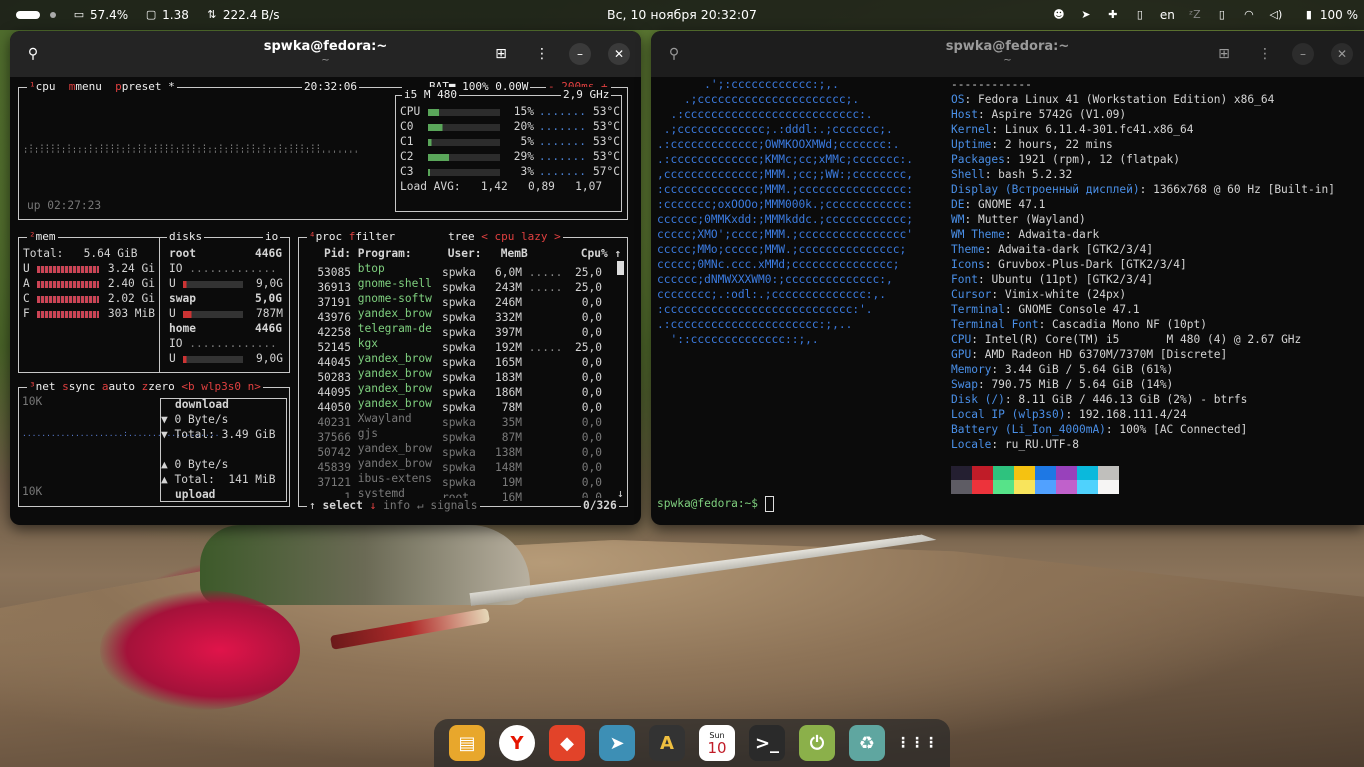 The image size is (1364, 767). Describe the element at coordinates (510, 156) in the screenshot. I see `cpu-core-row: C2 29%....... 53°C` at that location.